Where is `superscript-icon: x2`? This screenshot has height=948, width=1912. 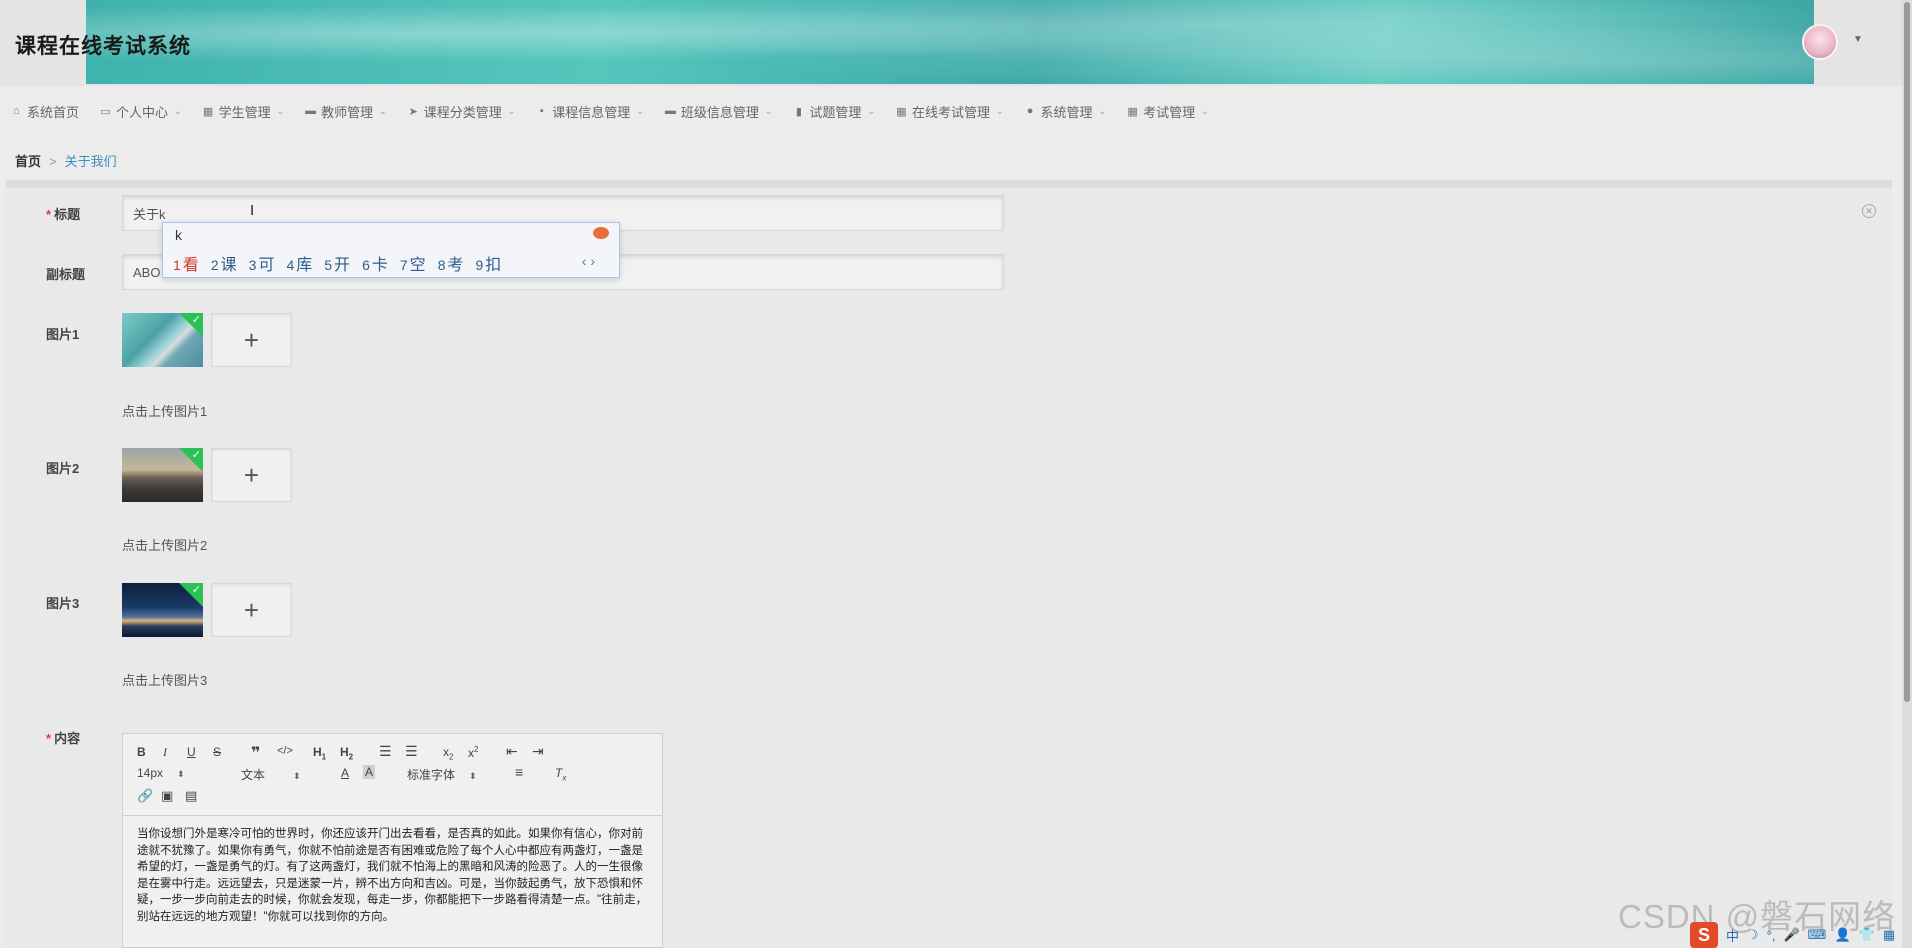 superscript-icon: x2 is located at coordinates (473, 752).